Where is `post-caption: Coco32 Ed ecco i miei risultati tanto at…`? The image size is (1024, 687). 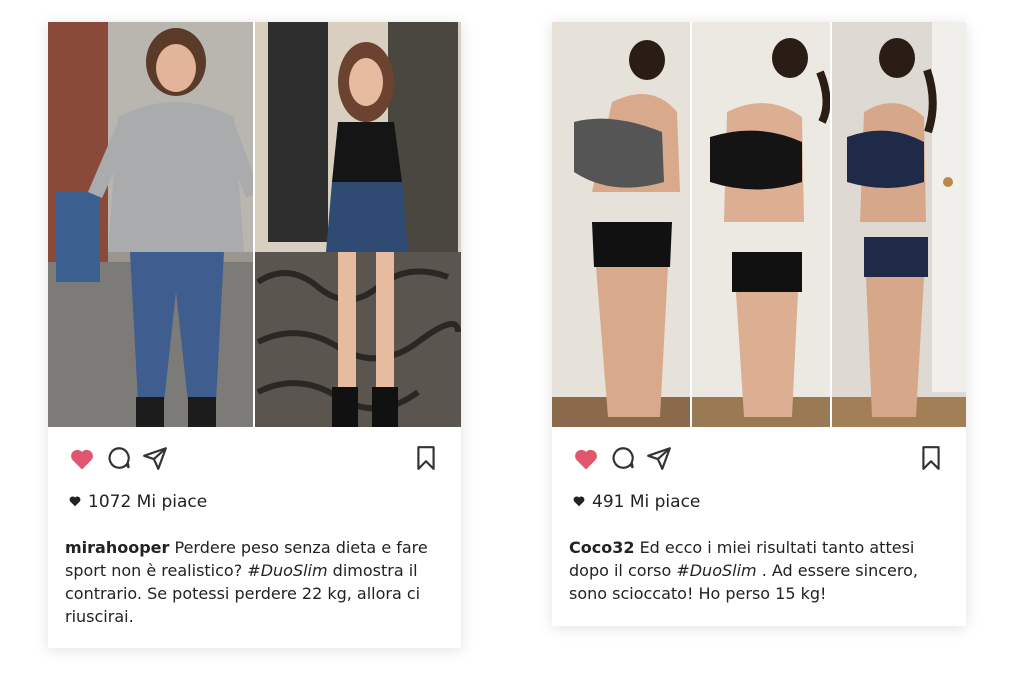
post-caption: Coco32 Ed ecco i miei risultati tanto at… is located at coordinates (759, 570).